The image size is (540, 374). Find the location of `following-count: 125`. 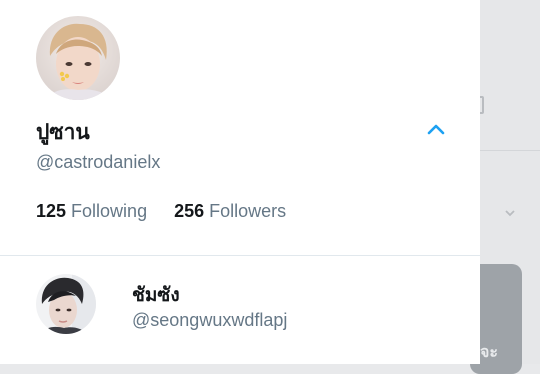

following-count: 125 is located at coordinates (51, 211).